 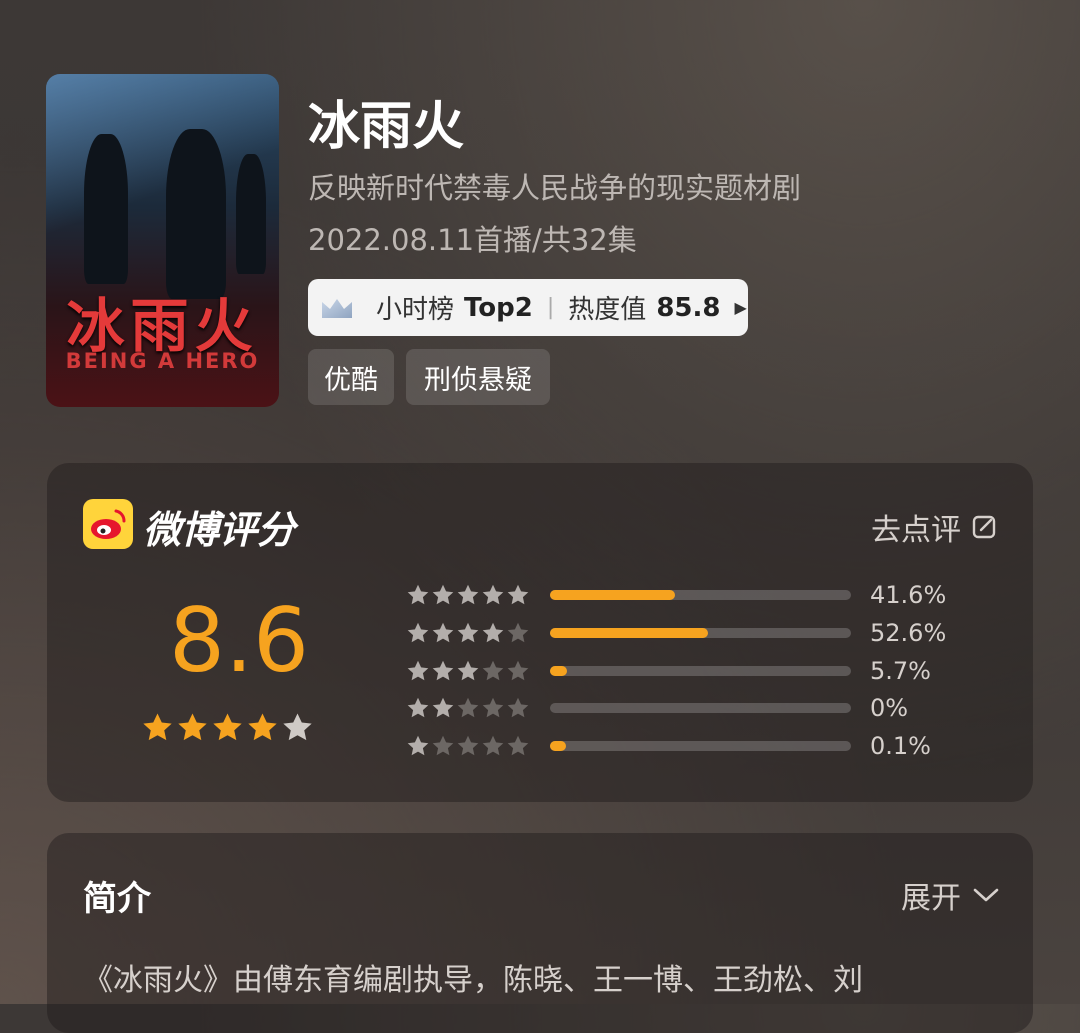 I want to click on show-title: 冰雨火, so click(x=386, y=127).